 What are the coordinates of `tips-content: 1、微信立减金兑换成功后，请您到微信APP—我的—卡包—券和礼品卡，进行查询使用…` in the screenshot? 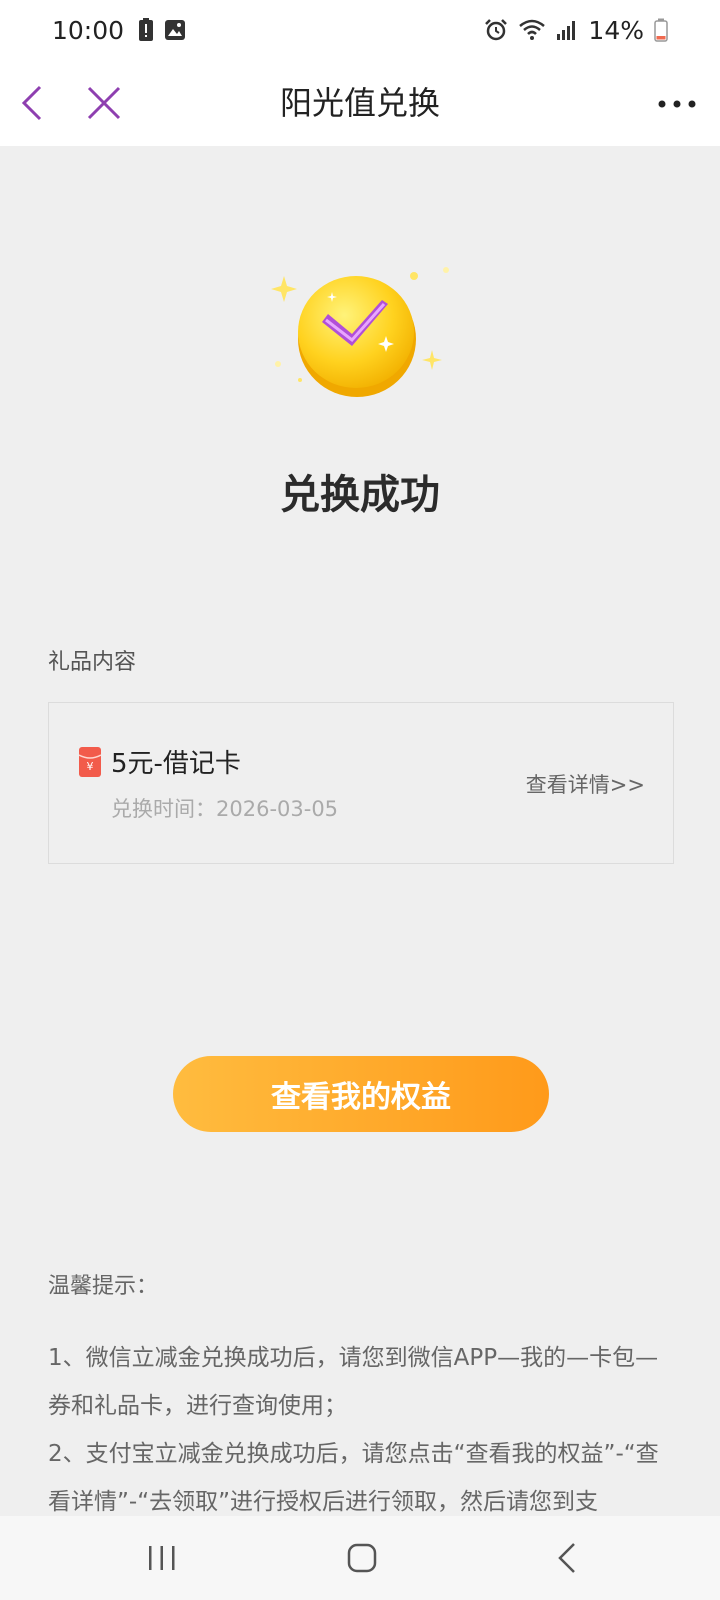 It's located at (361, 1430).